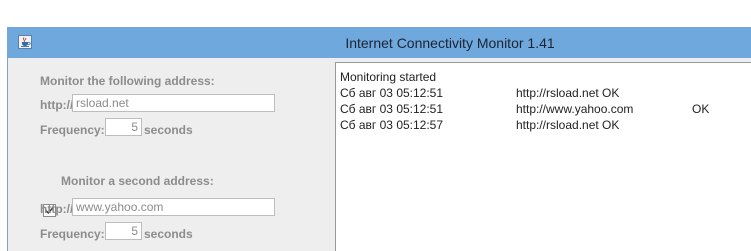  Describe the element at coordinates (450, 43) in the screenshot. I see `window-title: Internet Connectivity Monitor 1.41` at that location.